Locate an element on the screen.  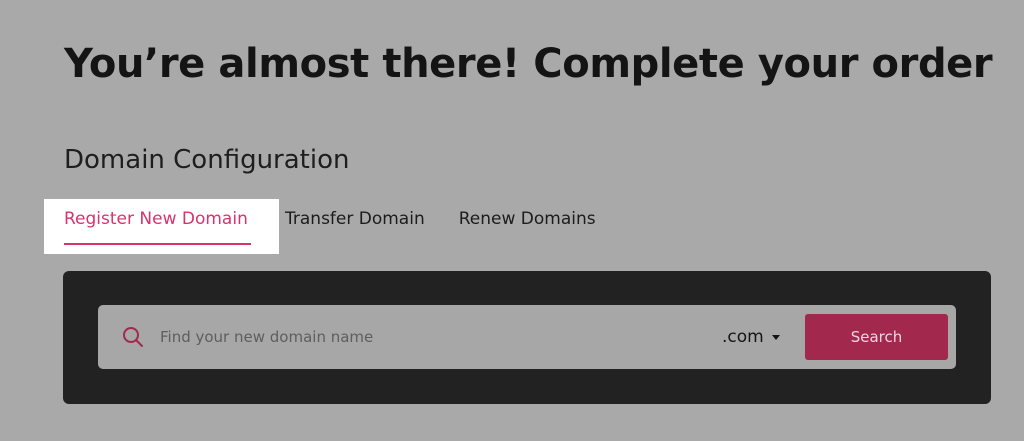
tab-renew-domains: Renew Domains is located at coordinates (524, 226).